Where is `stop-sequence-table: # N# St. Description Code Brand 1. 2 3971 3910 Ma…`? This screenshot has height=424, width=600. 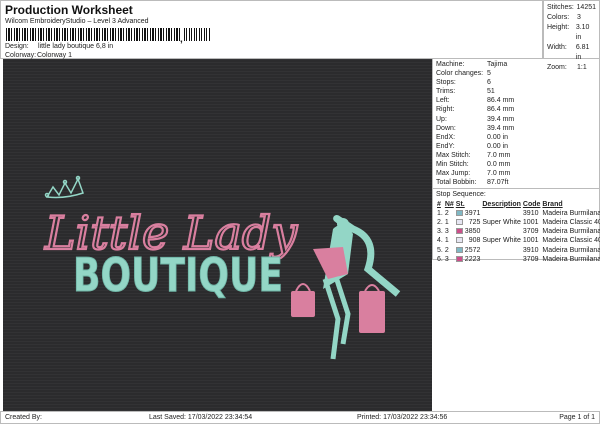 stop-sequence-table: # N# St. Description Code Brand 1. 2 3971 3910 Ma… is located at coordinates (518, 232).